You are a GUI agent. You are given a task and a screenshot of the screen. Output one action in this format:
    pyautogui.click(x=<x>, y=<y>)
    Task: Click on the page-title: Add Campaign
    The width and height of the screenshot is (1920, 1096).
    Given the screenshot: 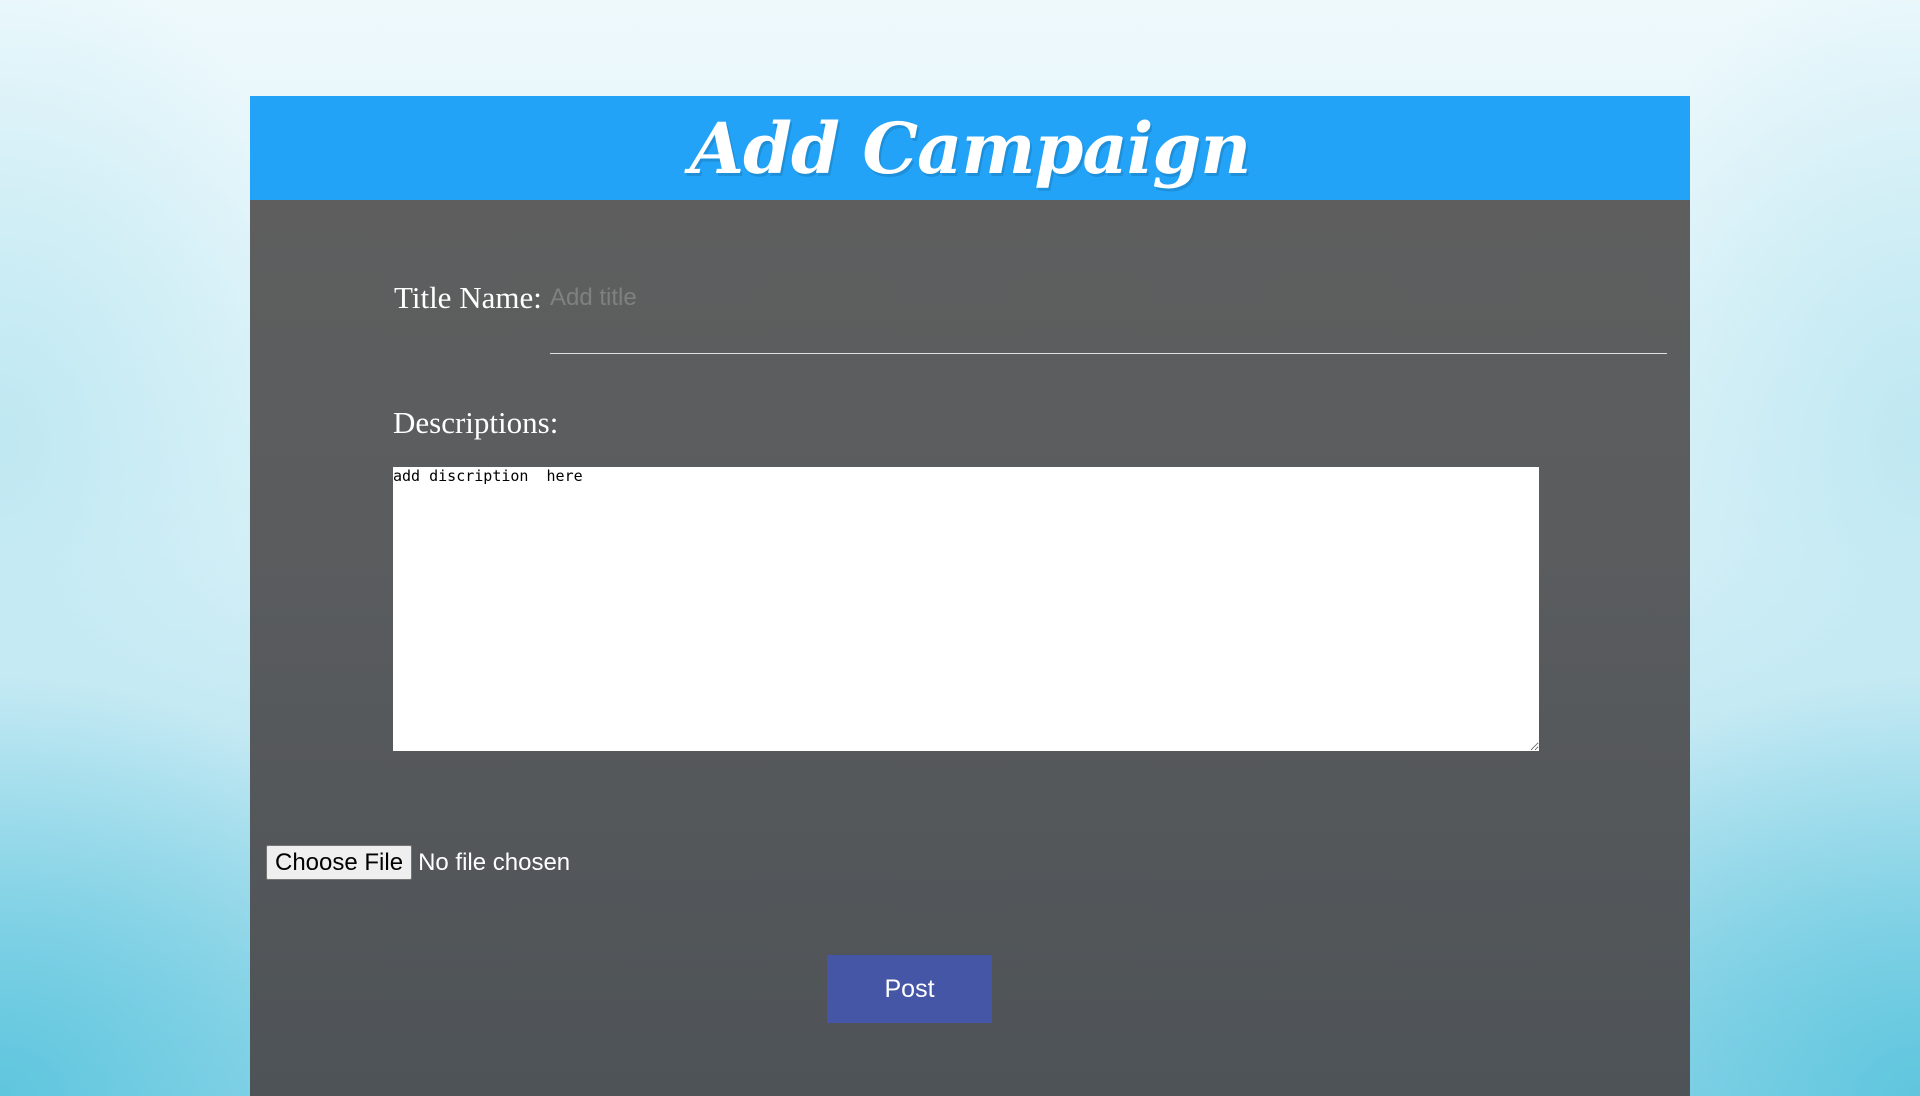 What is the action you would take?
    pyautogui.click(x=970, y=148)
    